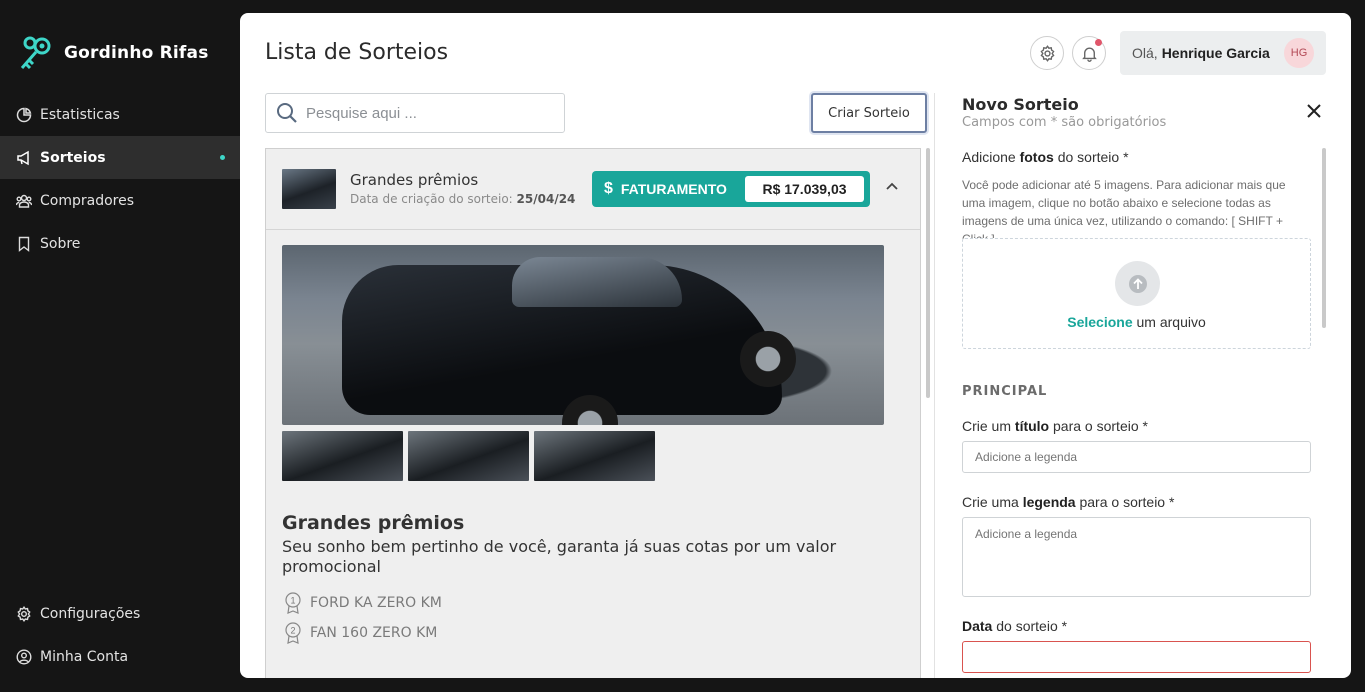  Describe the element at coordinates (87, 200) in the screenshot. I see `sidebar-item-label: Compradores` at that location.